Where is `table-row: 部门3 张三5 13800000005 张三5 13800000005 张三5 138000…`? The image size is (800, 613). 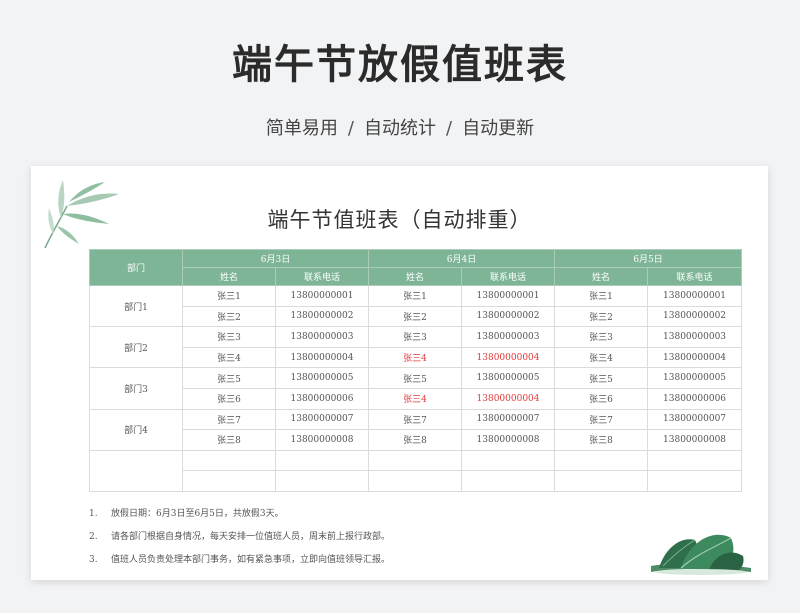
table-row: 部门3 张三5 13800000005 张三5 13800000005 张三5 138000… is located at coordinates (416, 388).